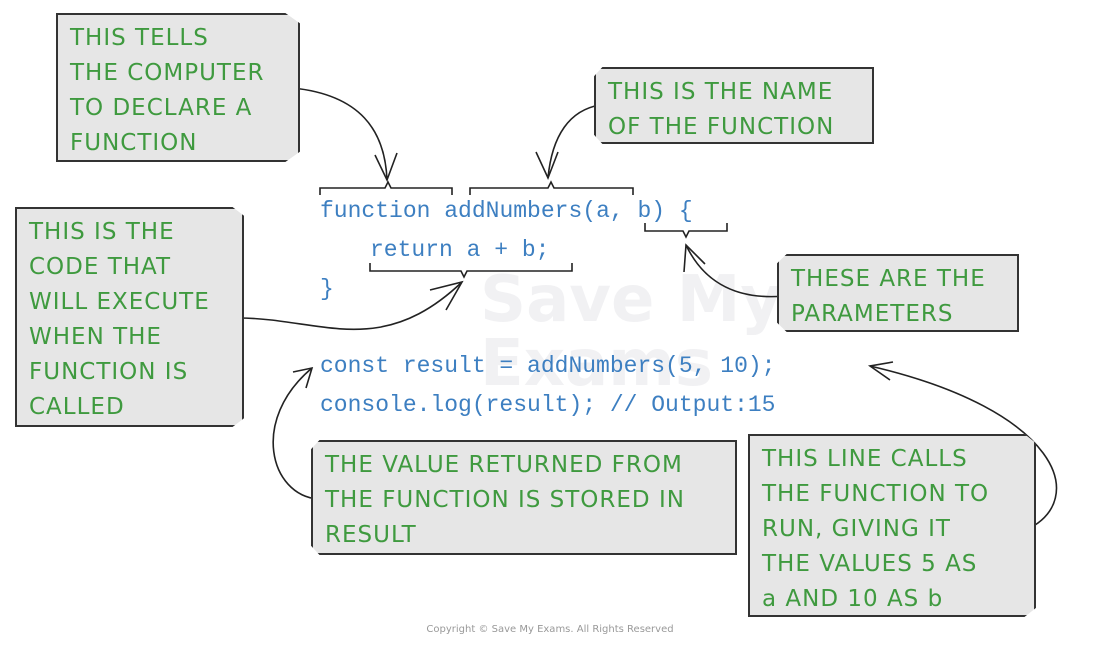 The width and height of the screenshot is (1100, 648). Describe the element at coordinates (460, 250) in the screenshot. I see `code-line-2: return a + b;` at that location.